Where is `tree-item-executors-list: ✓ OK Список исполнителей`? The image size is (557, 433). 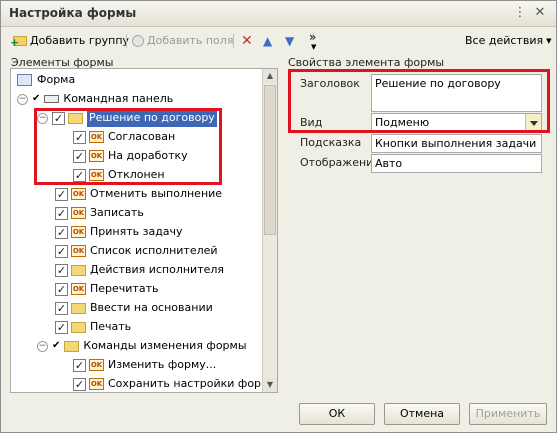 tree-item-executors-list: ✓ OK Список исполнителей is located at coordinates (136, 251).